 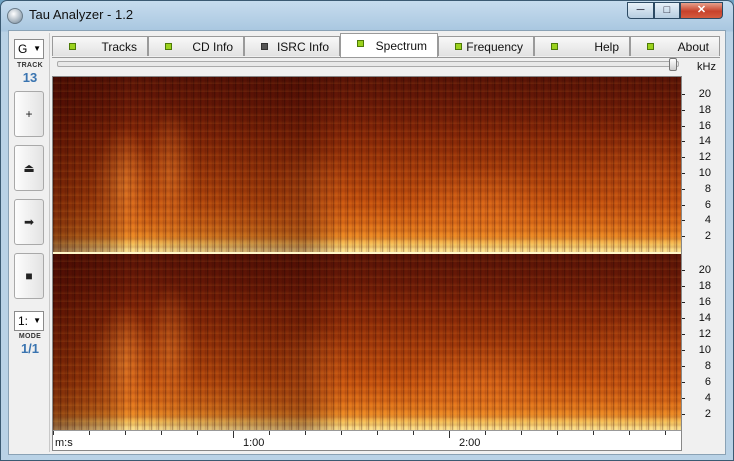 I want to click on tab-tracks: Tracks, so click(x=100, y=46).